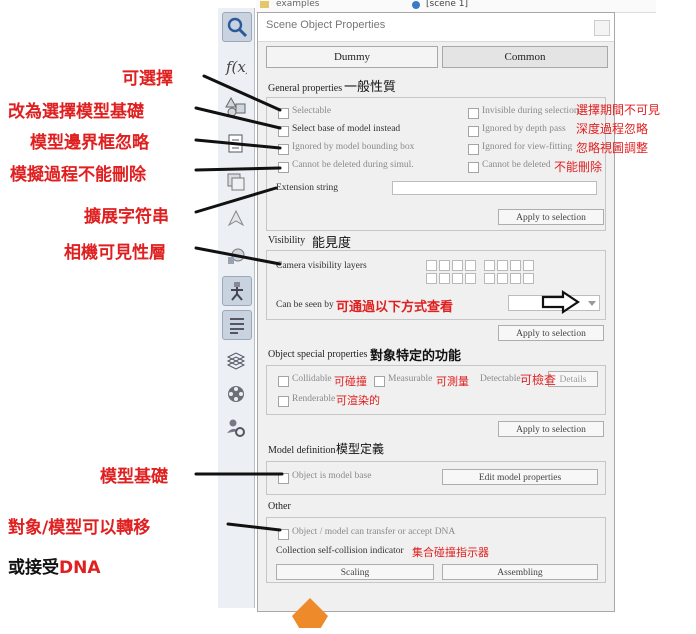 The image size is (696, 634). I want to click on svg-text: f(x), so click(236, 67).